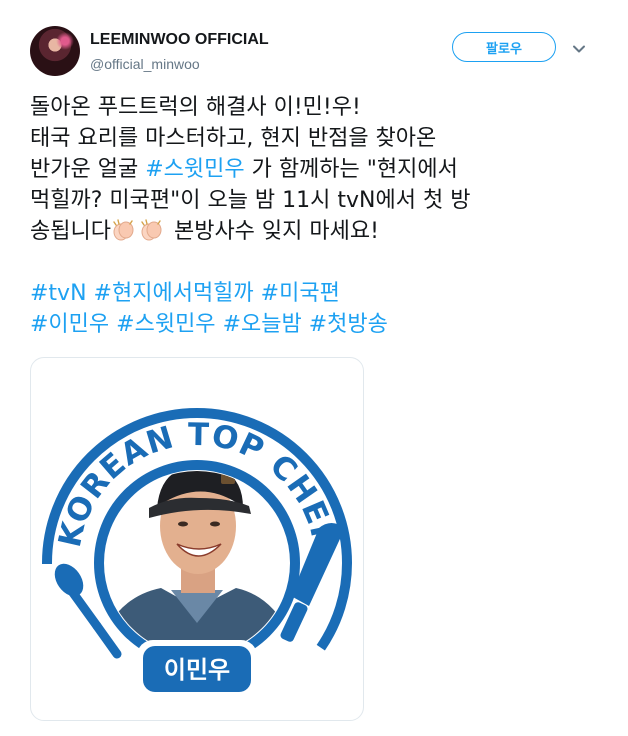 Image resolution: width=628 pixels, height=736 pixels. I want to click on hashtag-line-1: #tvN #현지에서먹힐까 #미국편, so click(315, 293).